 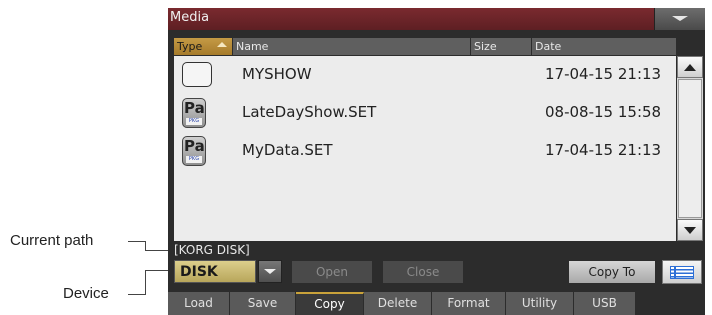 I want to click on scroll-up-button, so click(x=690, y=67).